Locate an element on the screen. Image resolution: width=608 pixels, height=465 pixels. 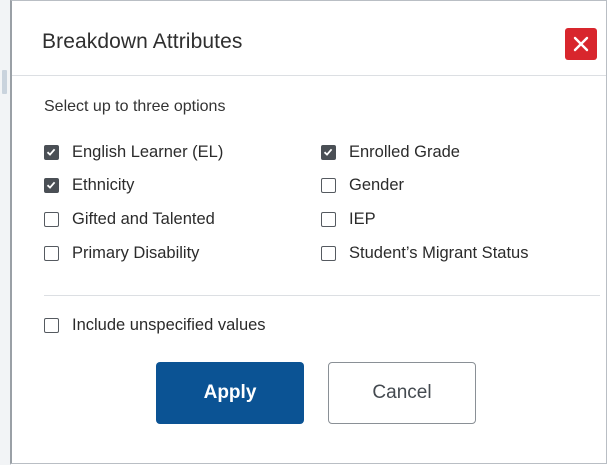
option-english-learner: English Learner (EL) is located at coordinates (133, 152).